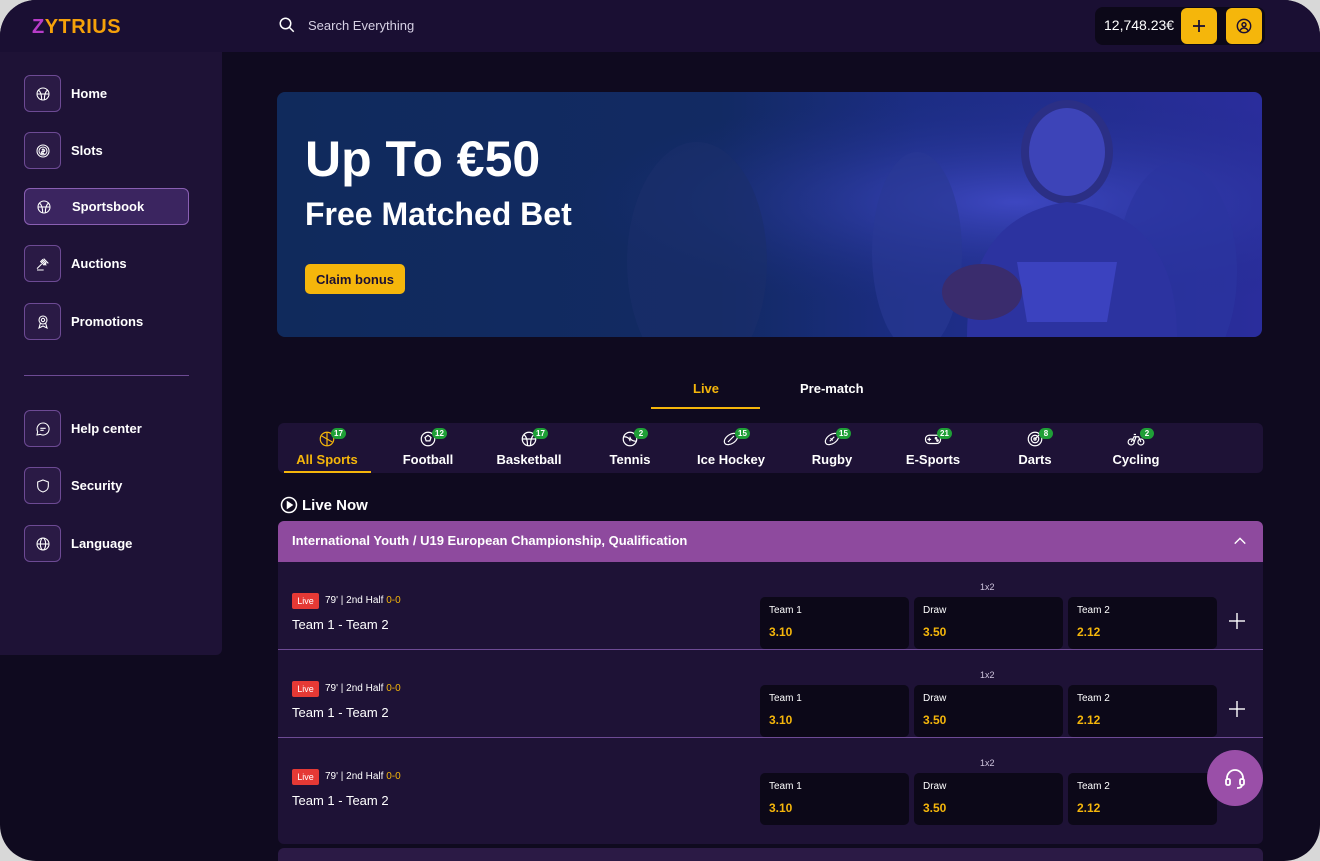 The image size is (1320, 861). I want to click on shield-icon, so click(42, 485).